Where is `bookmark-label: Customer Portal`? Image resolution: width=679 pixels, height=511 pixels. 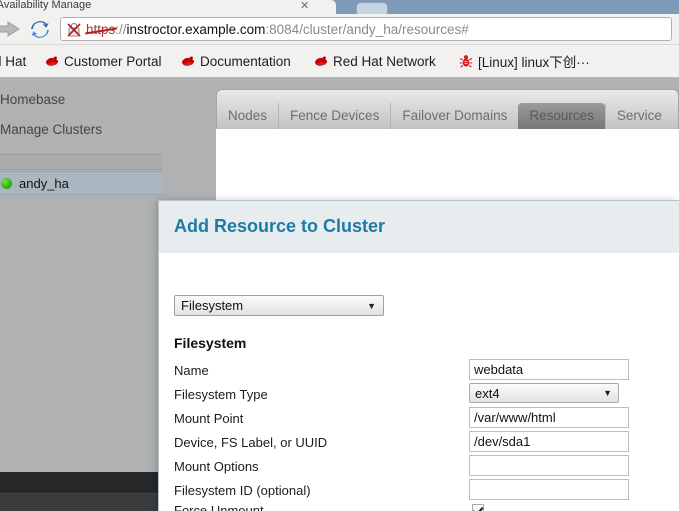
bookmark-label: Customer Portal is located at coordinates (113, 61).